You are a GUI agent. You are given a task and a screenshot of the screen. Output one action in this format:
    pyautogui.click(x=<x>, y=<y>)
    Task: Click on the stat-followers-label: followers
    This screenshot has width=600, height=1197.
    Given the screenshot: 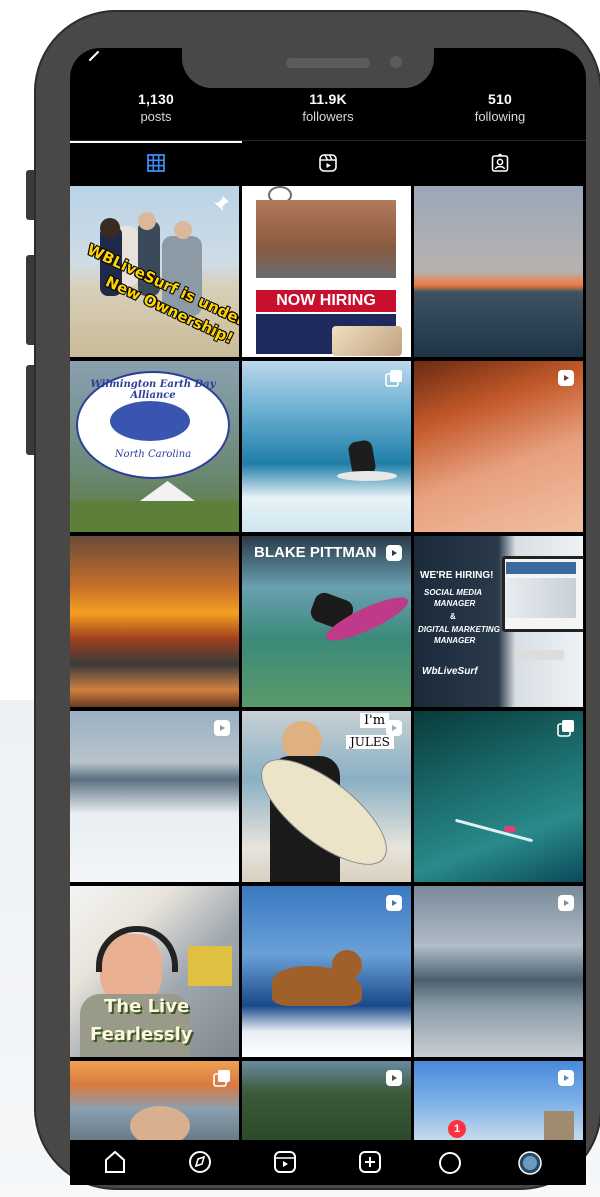 What is the action you would take?
    pyautogui.click(x=328, y=116)
    